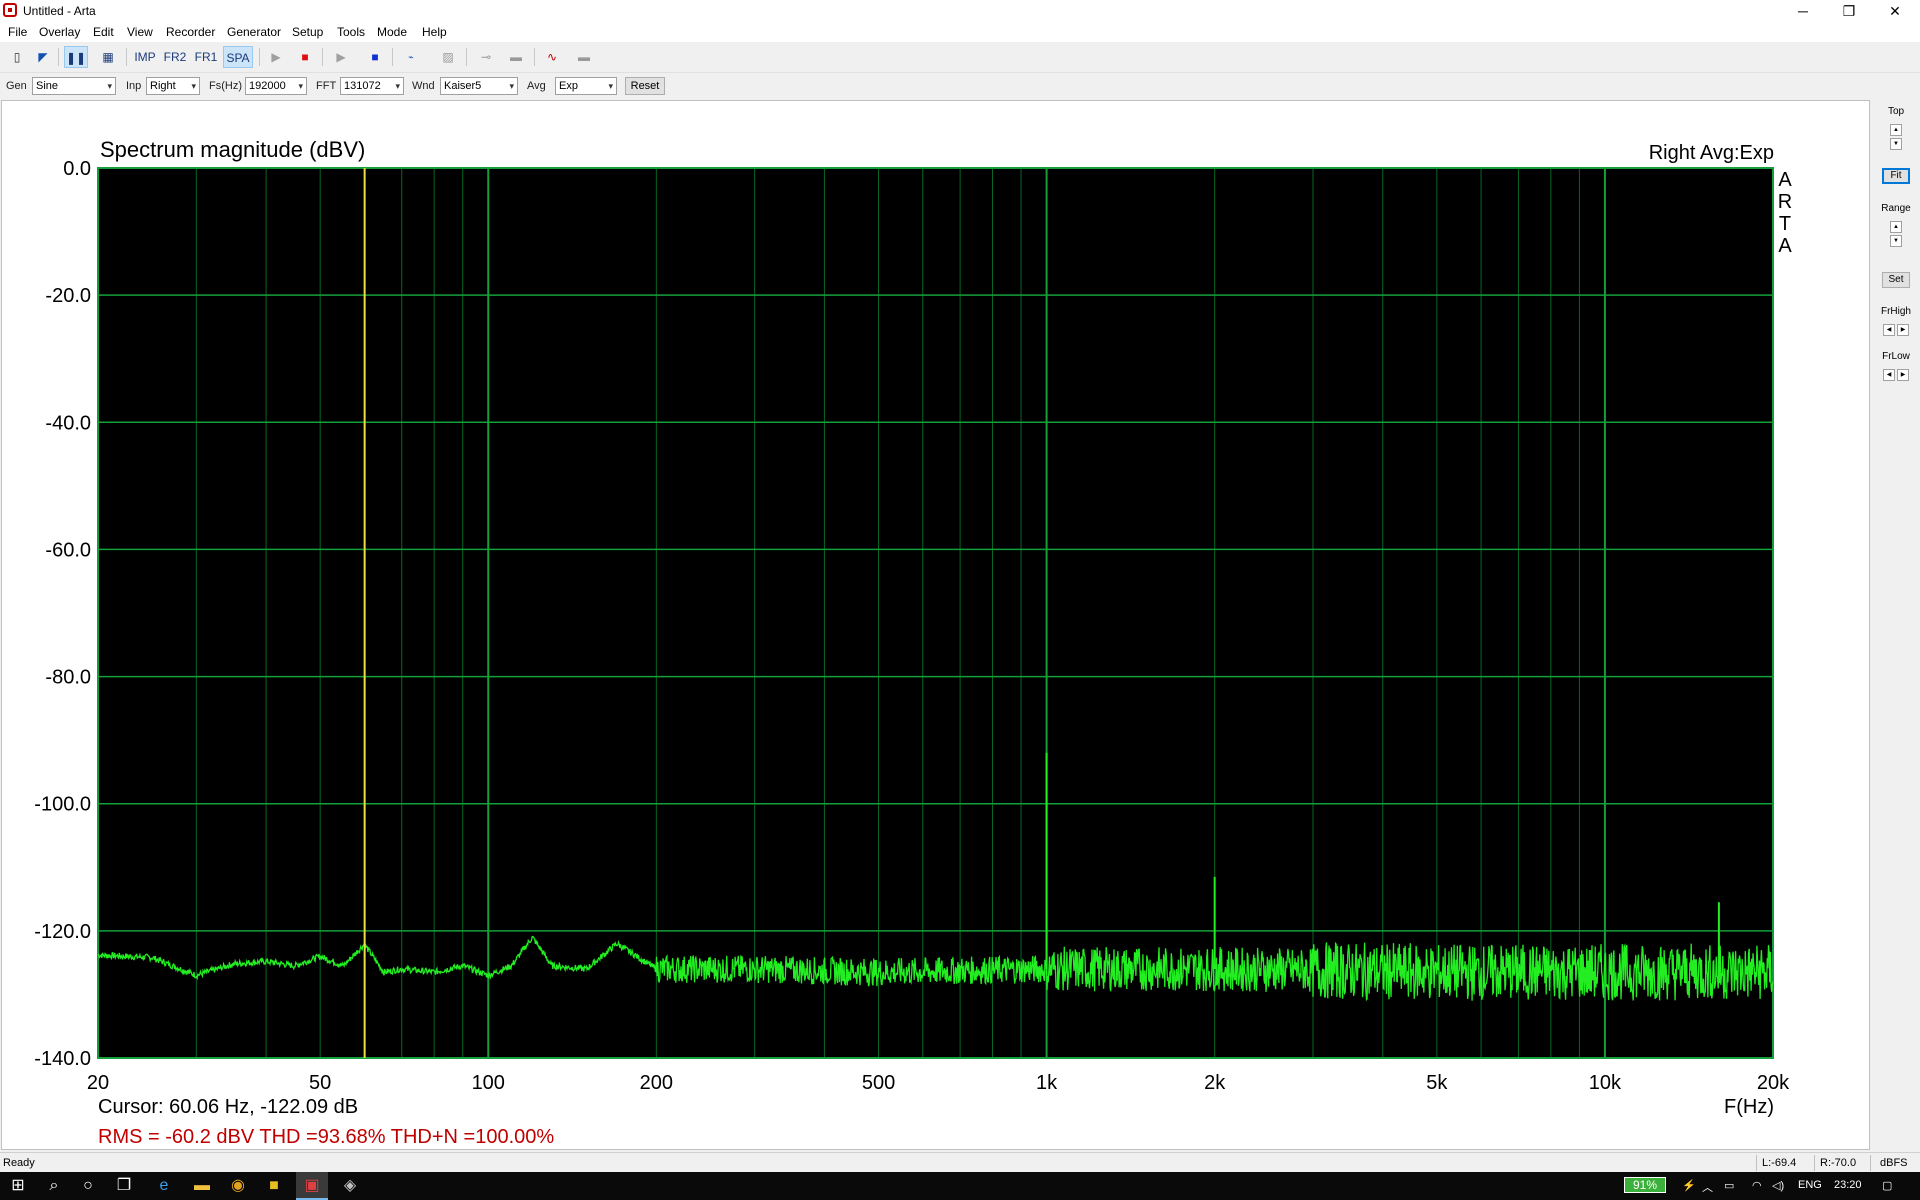 The height and width of the screenshot is (1200, 1920). What do you see at coordinates (1785, 246) in the screenshot?
I see `watermark-letter: A` at bounding box center [1785, 246].